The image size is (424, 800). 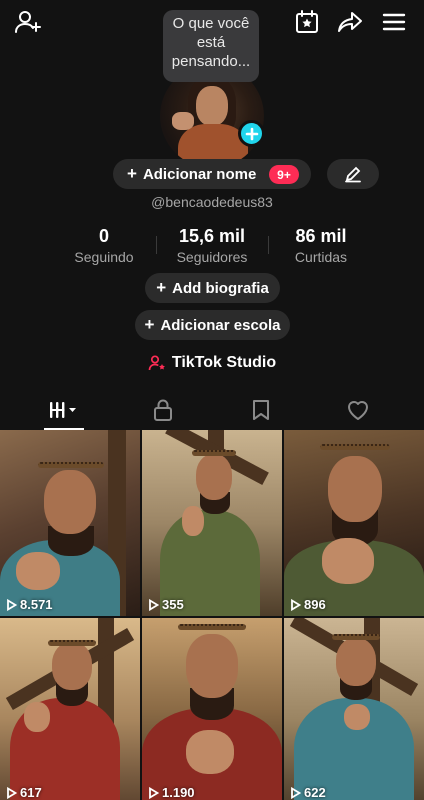 What do you see at coordinates (70, 523) in the screenshot?
I see `video-thumbnail: 8.571` at bounding box center [70, 523].